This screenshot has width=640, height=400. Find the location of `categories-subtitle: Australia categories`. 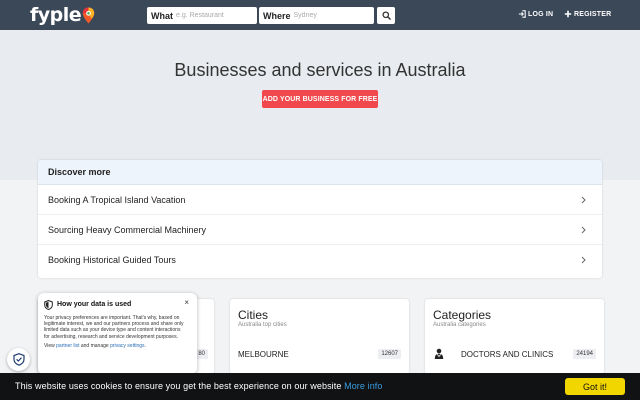

categories-subtitle: Australia categories is located at coordinates (459, 325).